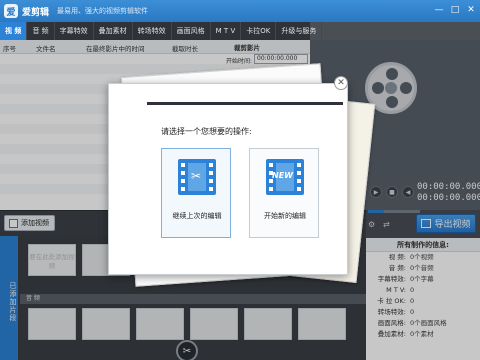 The height and width of the screenshot is (360, 480). Describe the element at coordinates (439, 10) in the screenshot. I see `minimize-button: —` at that location.